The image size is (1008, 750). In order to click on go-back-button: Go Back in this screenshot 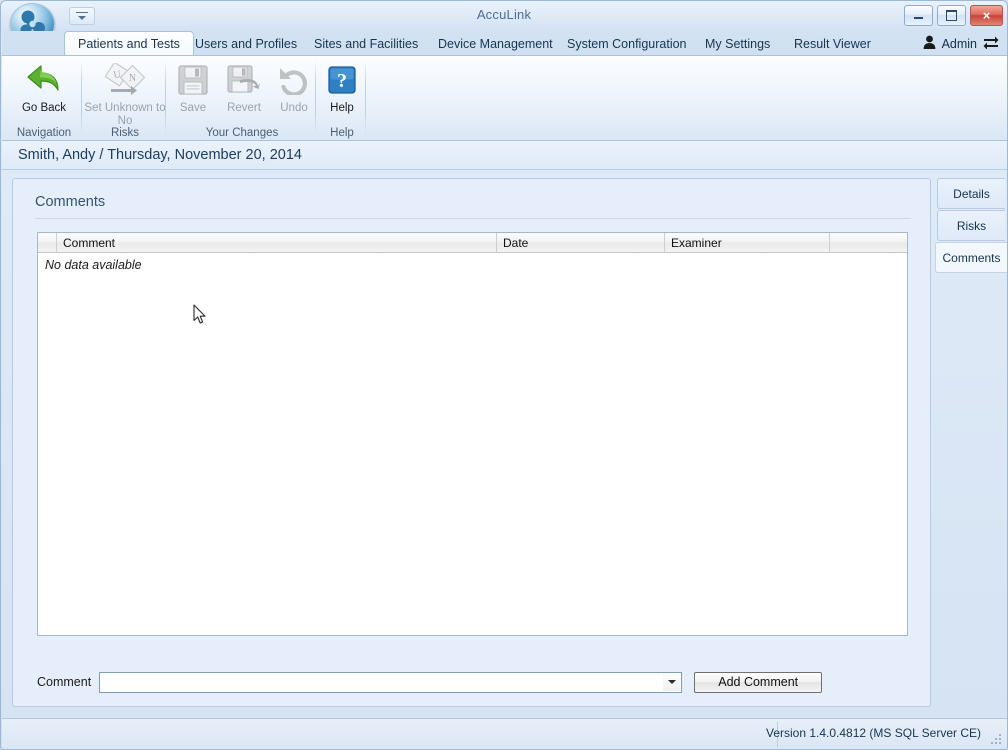, I will do `click(44, 87)`.